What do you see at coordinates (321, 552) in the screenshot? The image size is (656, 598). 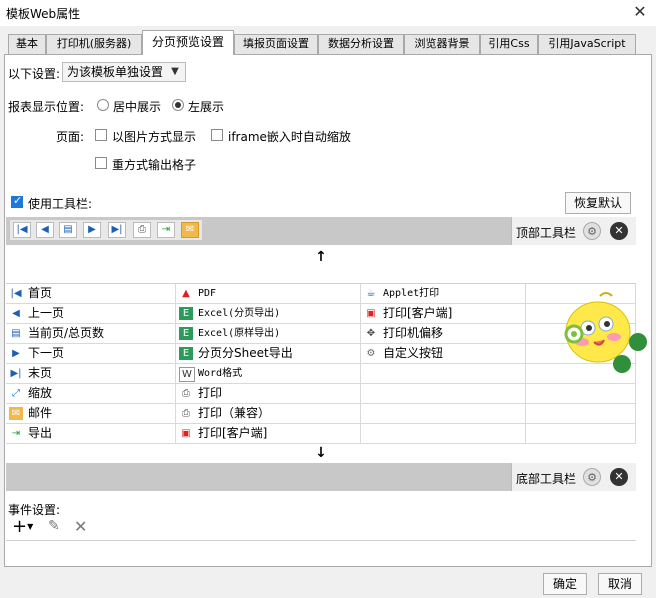 I see `events-list` at bounding box center [321, 552].